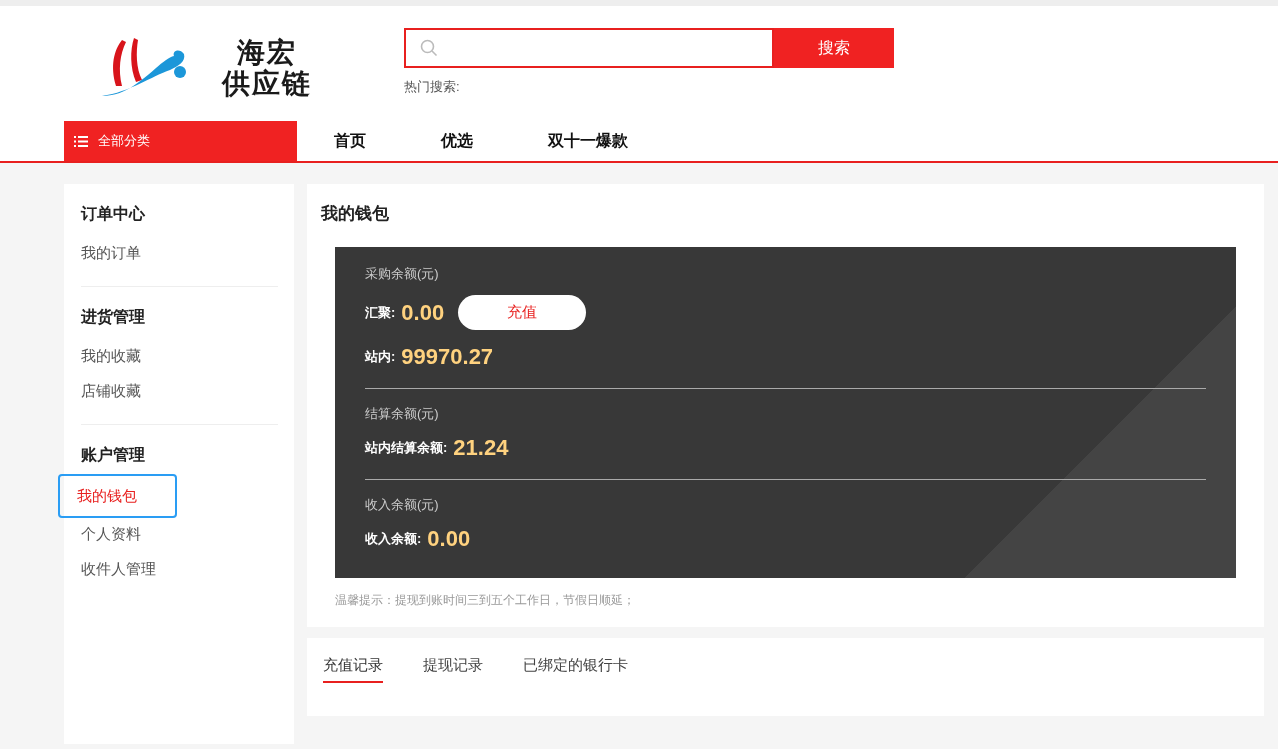 This screenshot has height=749, width=1278. Describe the element at coordinates (111, 355) in the screenshot. I see `sidebar-item: 我的收藏` at that location.